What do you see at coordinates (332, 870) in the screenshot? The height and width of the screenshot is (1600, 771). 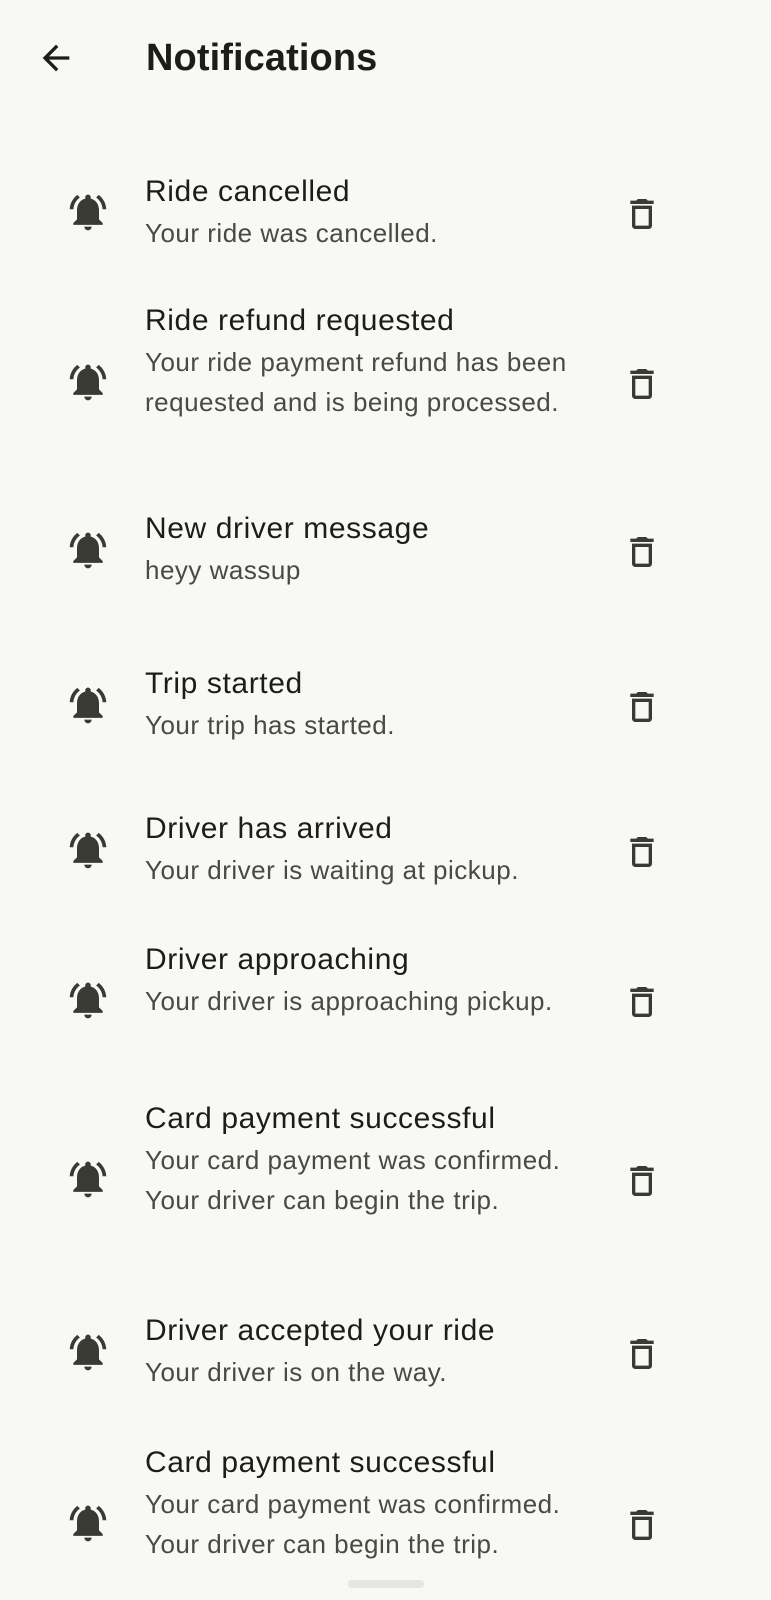 I see `notification-body: Your driver is waiting at pickup.` at bounding box center [332, 870].